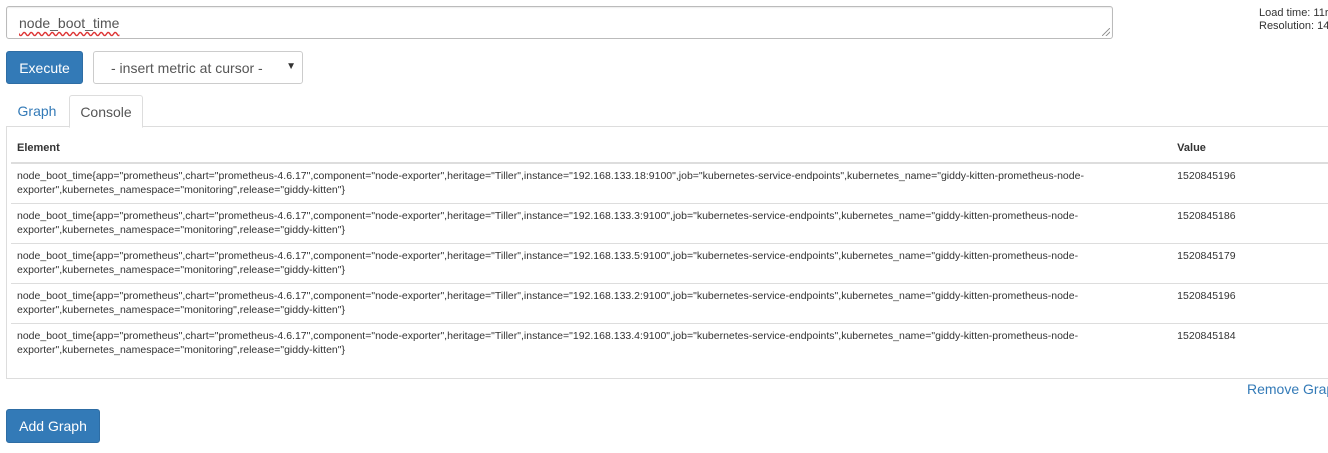  I want to click on load-info: Load time: 11r Resolution: 14, so click(1293, 20).